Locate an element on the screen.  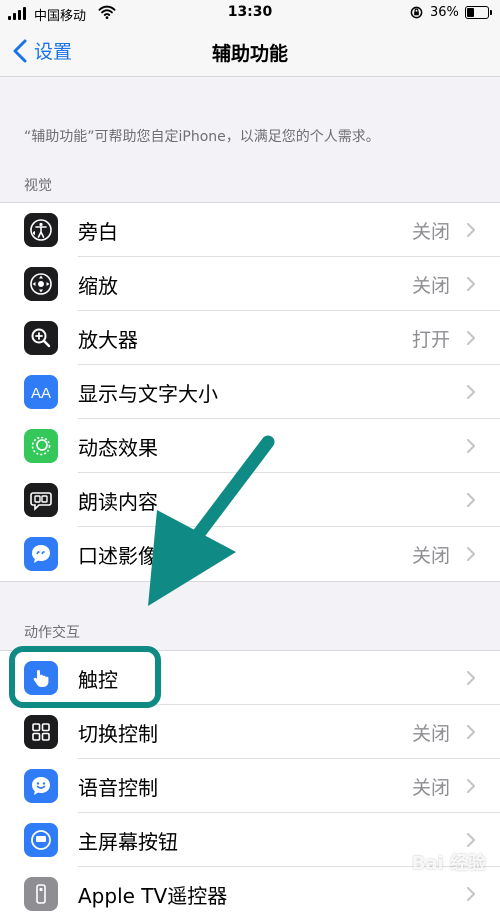
setting-label: 朗读内容 is located at coordinates (118, 502).